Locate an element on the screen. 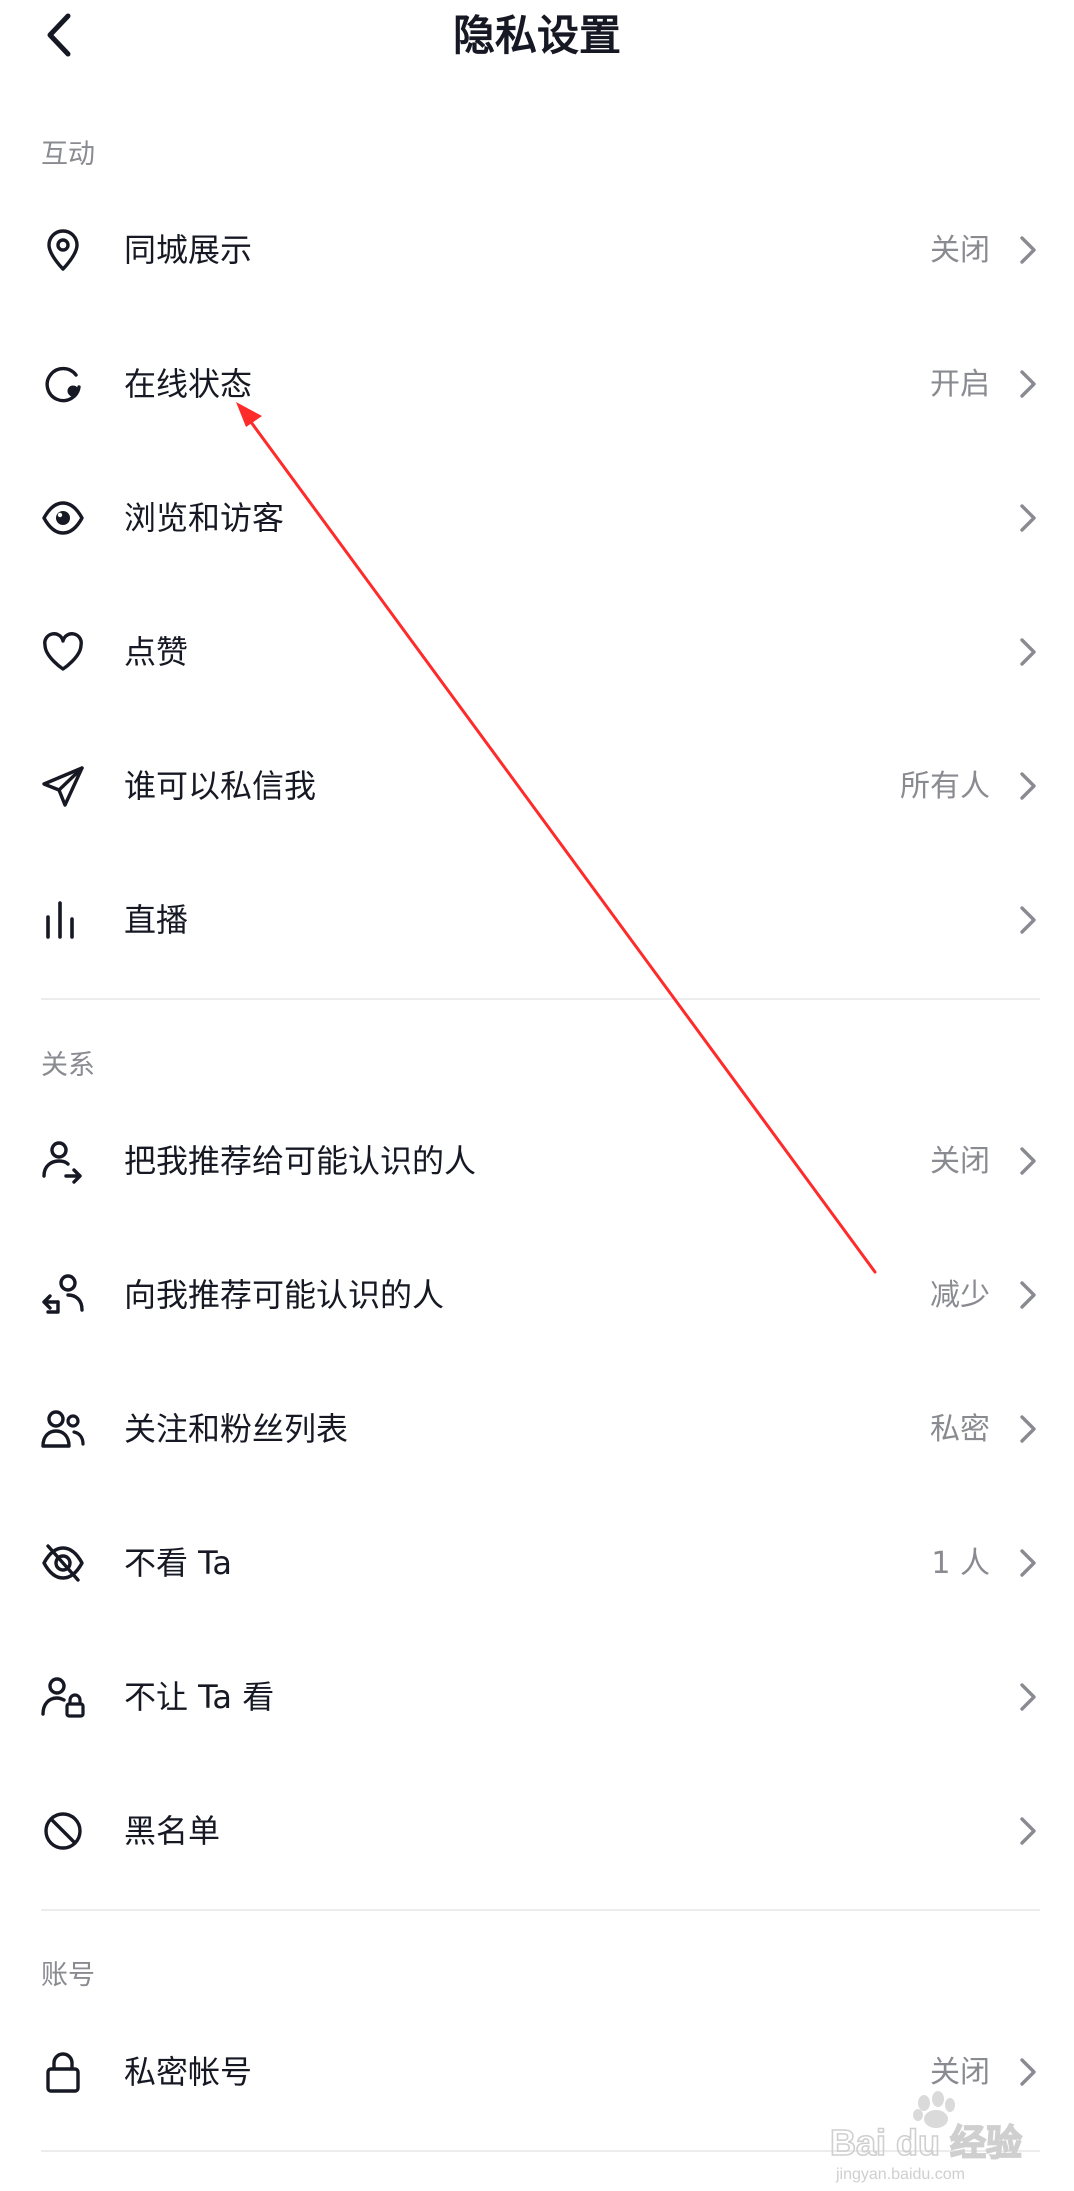  row-value: 开启 is located at coordinates (960, 384).